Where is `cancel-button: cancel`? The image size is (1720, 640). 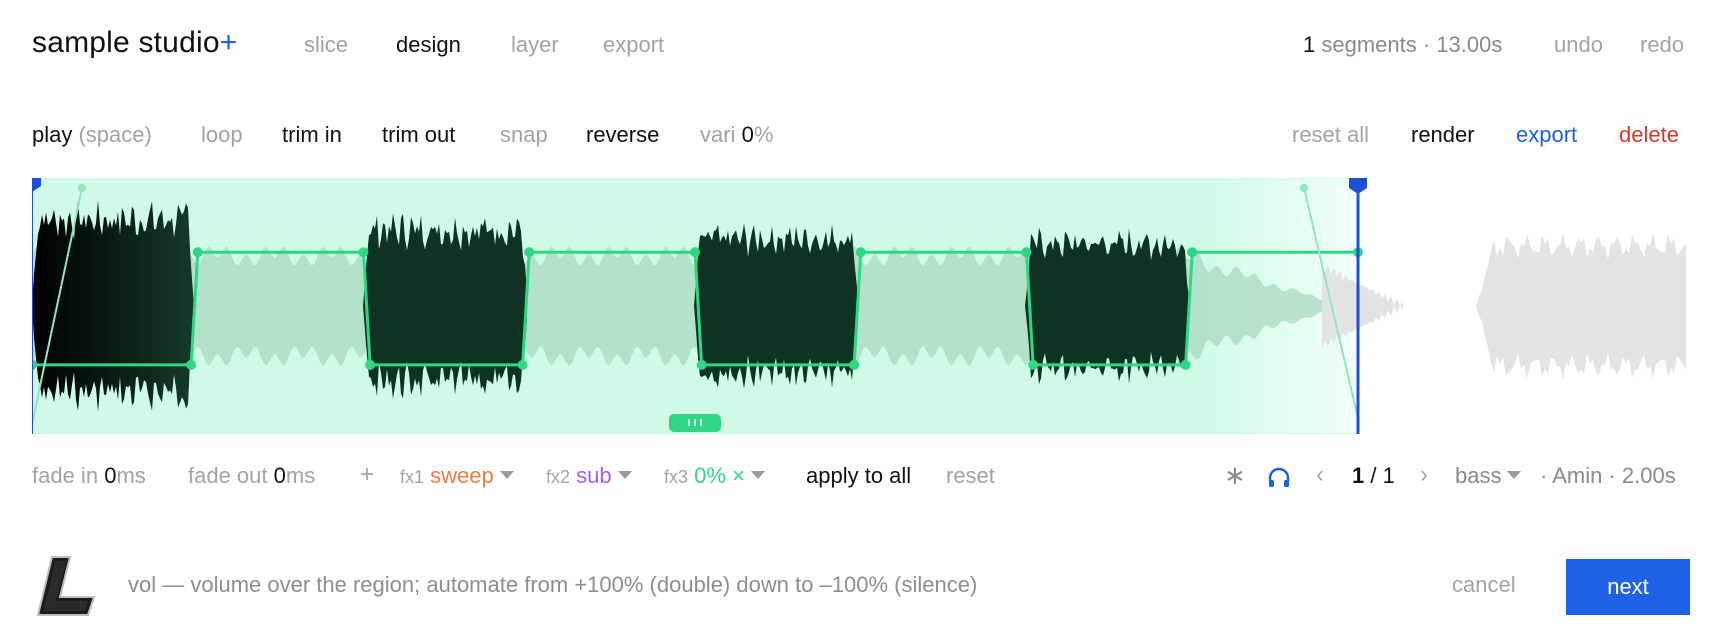
cancel-button: cancel is located at coordinates (1484, 585).